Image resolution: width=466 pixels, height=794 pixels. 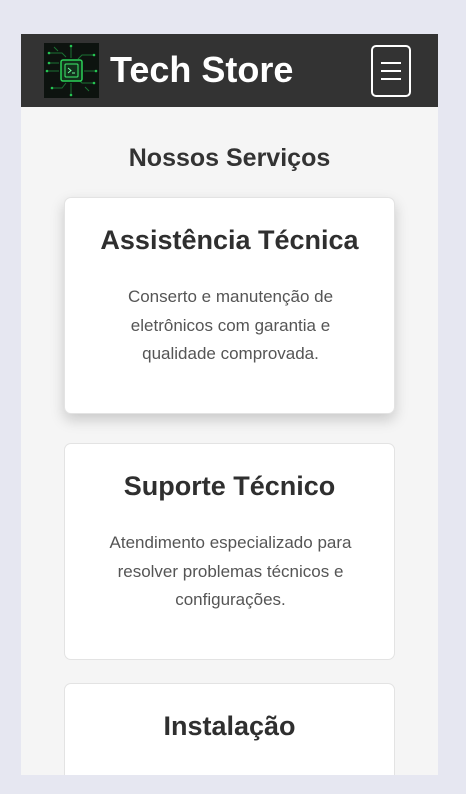 I want to click on card-title: Assistência Técnica, so click(x=229, y=240).